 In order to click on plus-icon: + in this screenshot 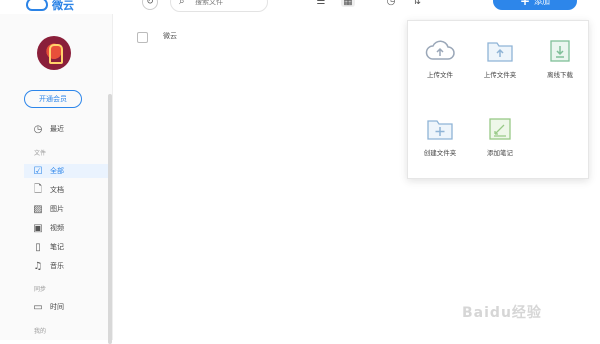, I will do `click(525, 4)`.